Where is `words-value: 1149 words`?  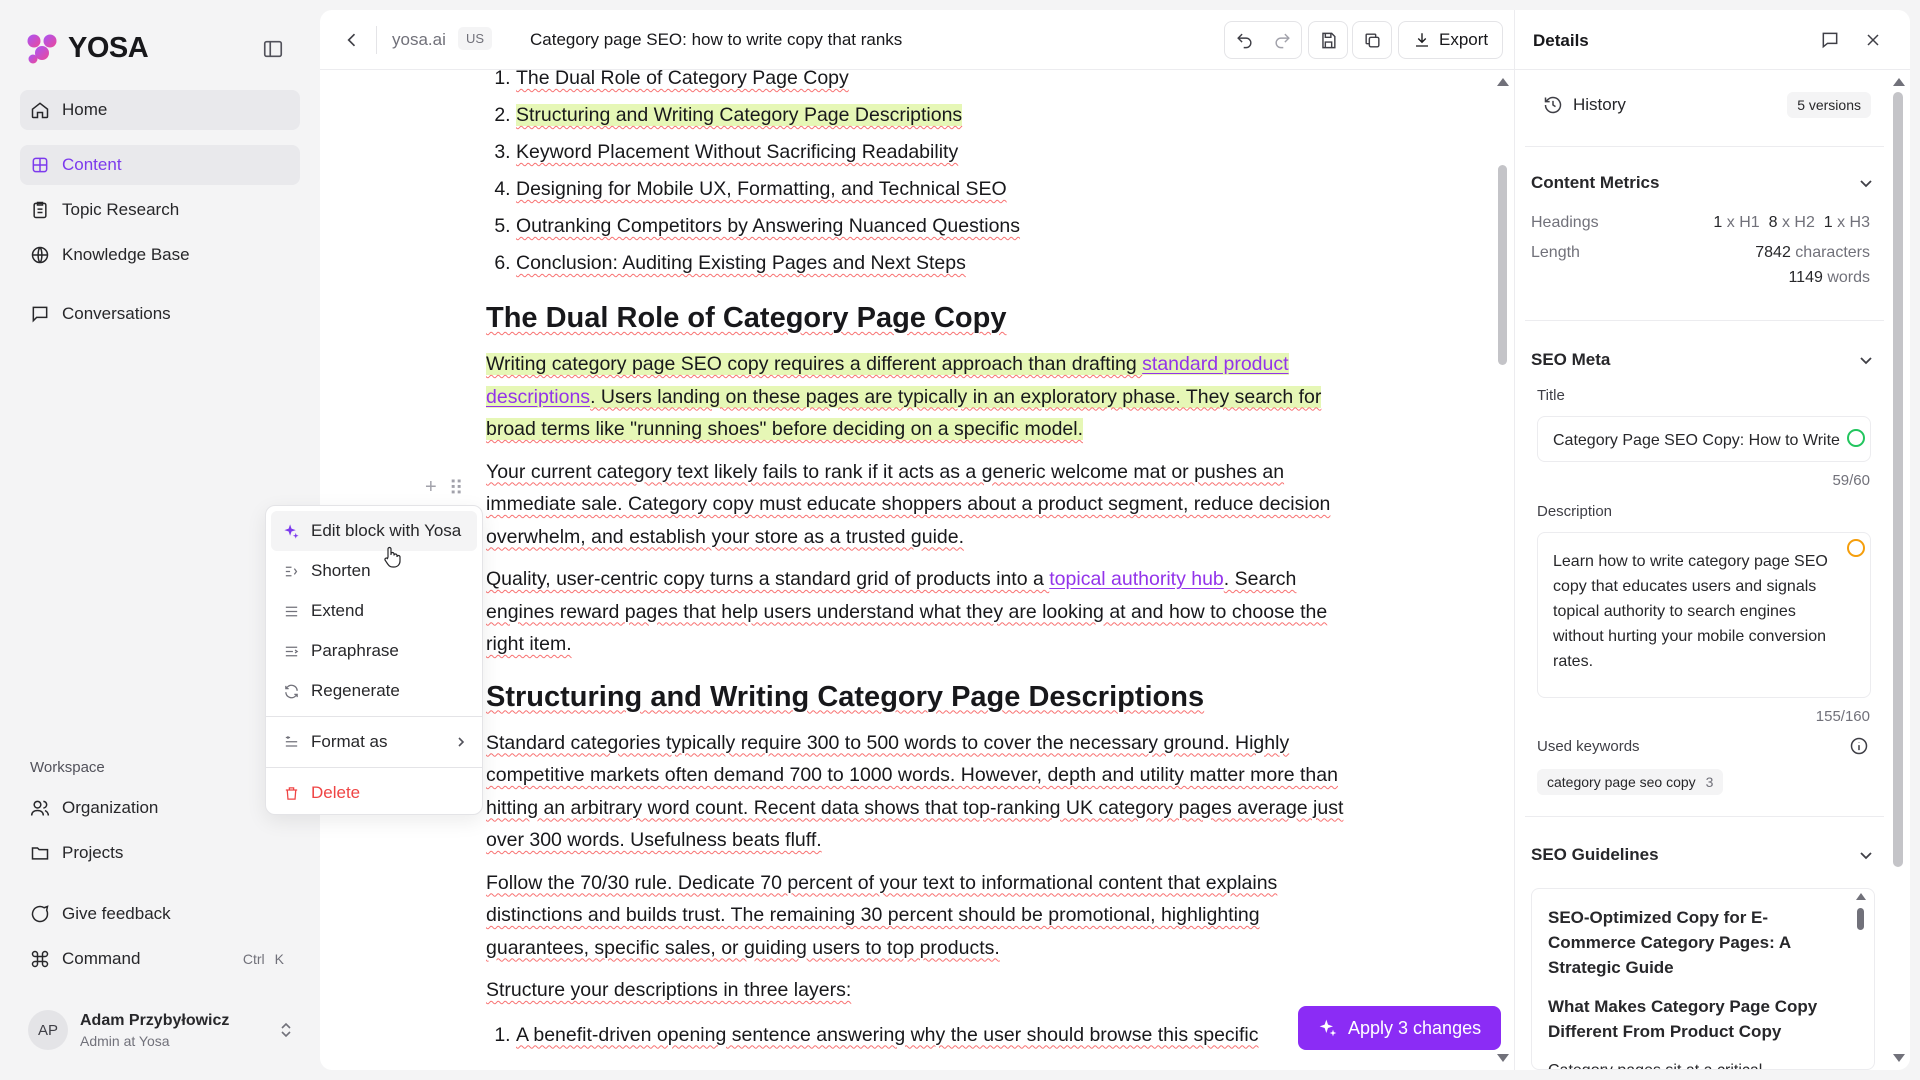 words-value: 1149 words is located at coordinates (1829, 278).